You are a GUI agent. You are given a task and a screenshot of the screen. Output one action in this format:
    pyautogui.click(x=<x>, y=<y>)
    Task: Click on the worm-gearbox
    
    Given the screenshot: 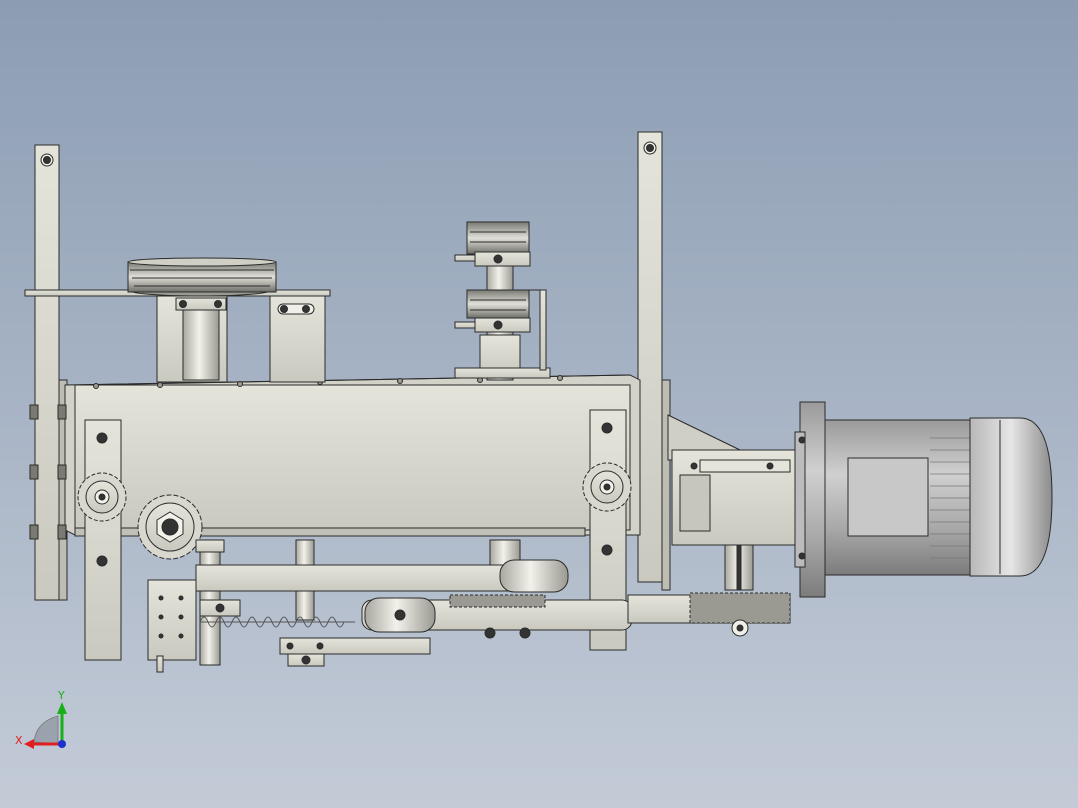 What is the action you would take?
    pyautogui.click(x=732, y=502)
    